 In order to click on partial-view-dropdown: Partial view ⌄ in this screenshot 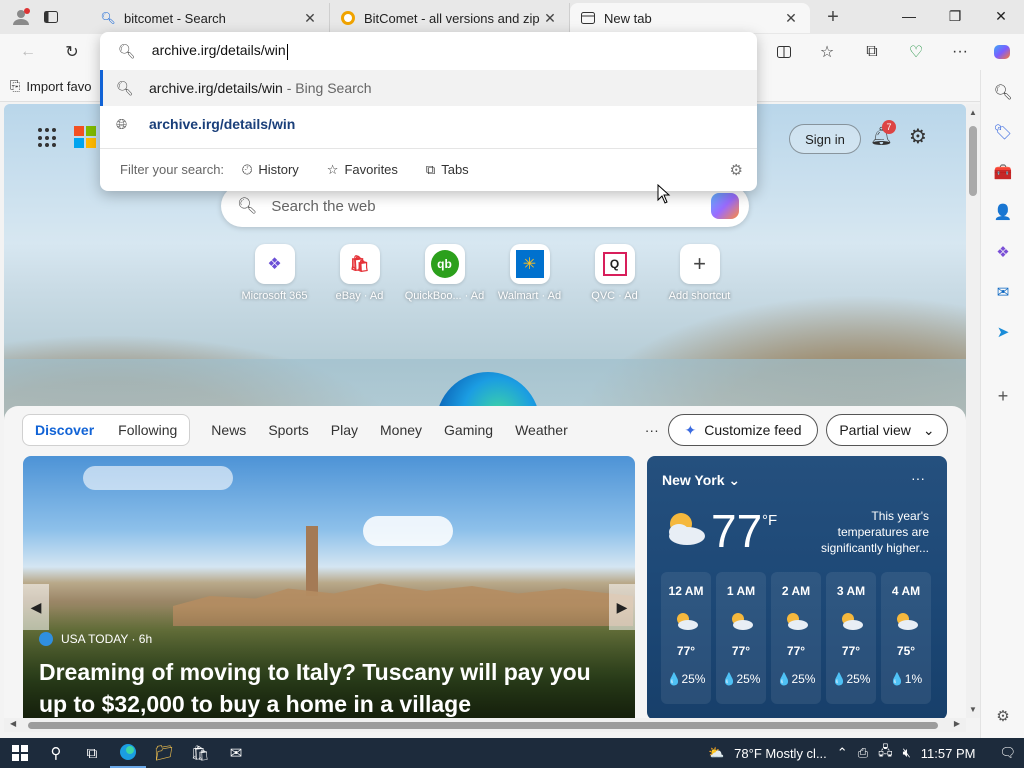, I will do `click(887, 430)`.